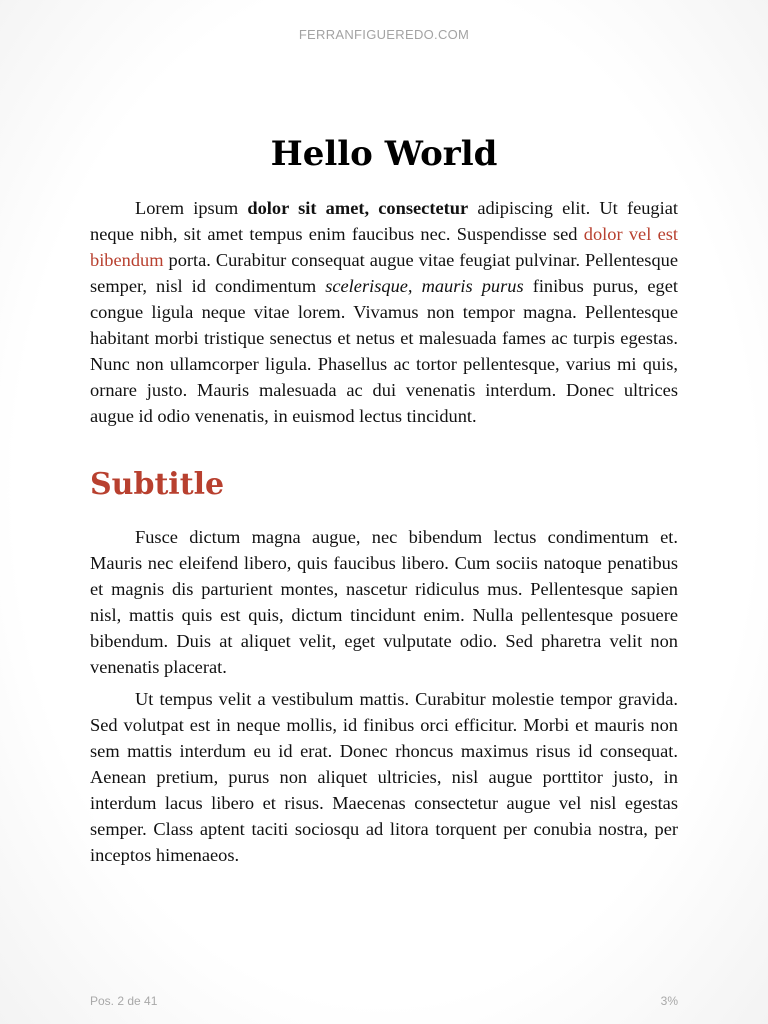  I want to click on location-indicator: Pos. 2 de 41, so click(124, 1001).